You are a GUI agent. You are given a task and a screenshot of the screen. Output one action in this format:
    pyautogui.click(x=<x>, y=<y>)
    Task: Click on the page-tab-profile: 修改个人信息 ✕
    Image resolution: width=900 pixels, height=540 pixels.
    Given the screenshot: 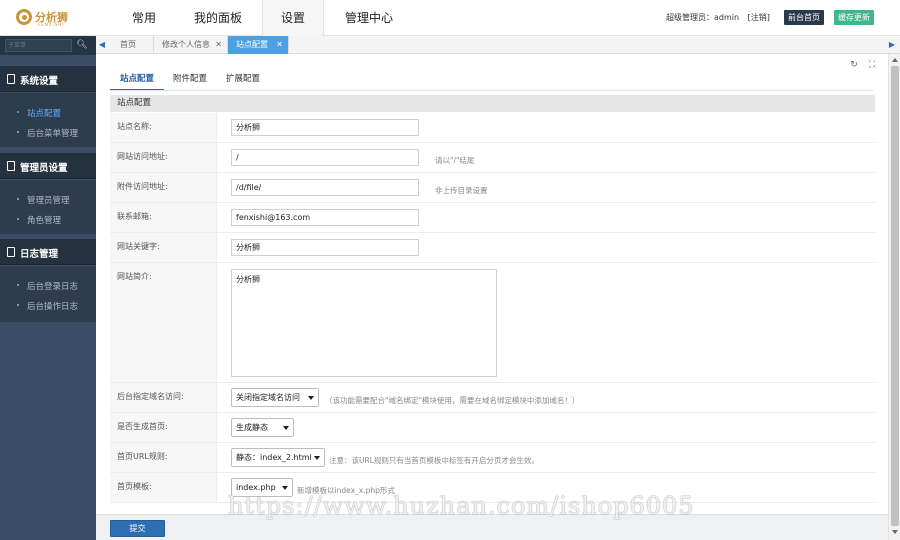 What is the action you would take?
    pyautogui.click(x=191, y=45)
    